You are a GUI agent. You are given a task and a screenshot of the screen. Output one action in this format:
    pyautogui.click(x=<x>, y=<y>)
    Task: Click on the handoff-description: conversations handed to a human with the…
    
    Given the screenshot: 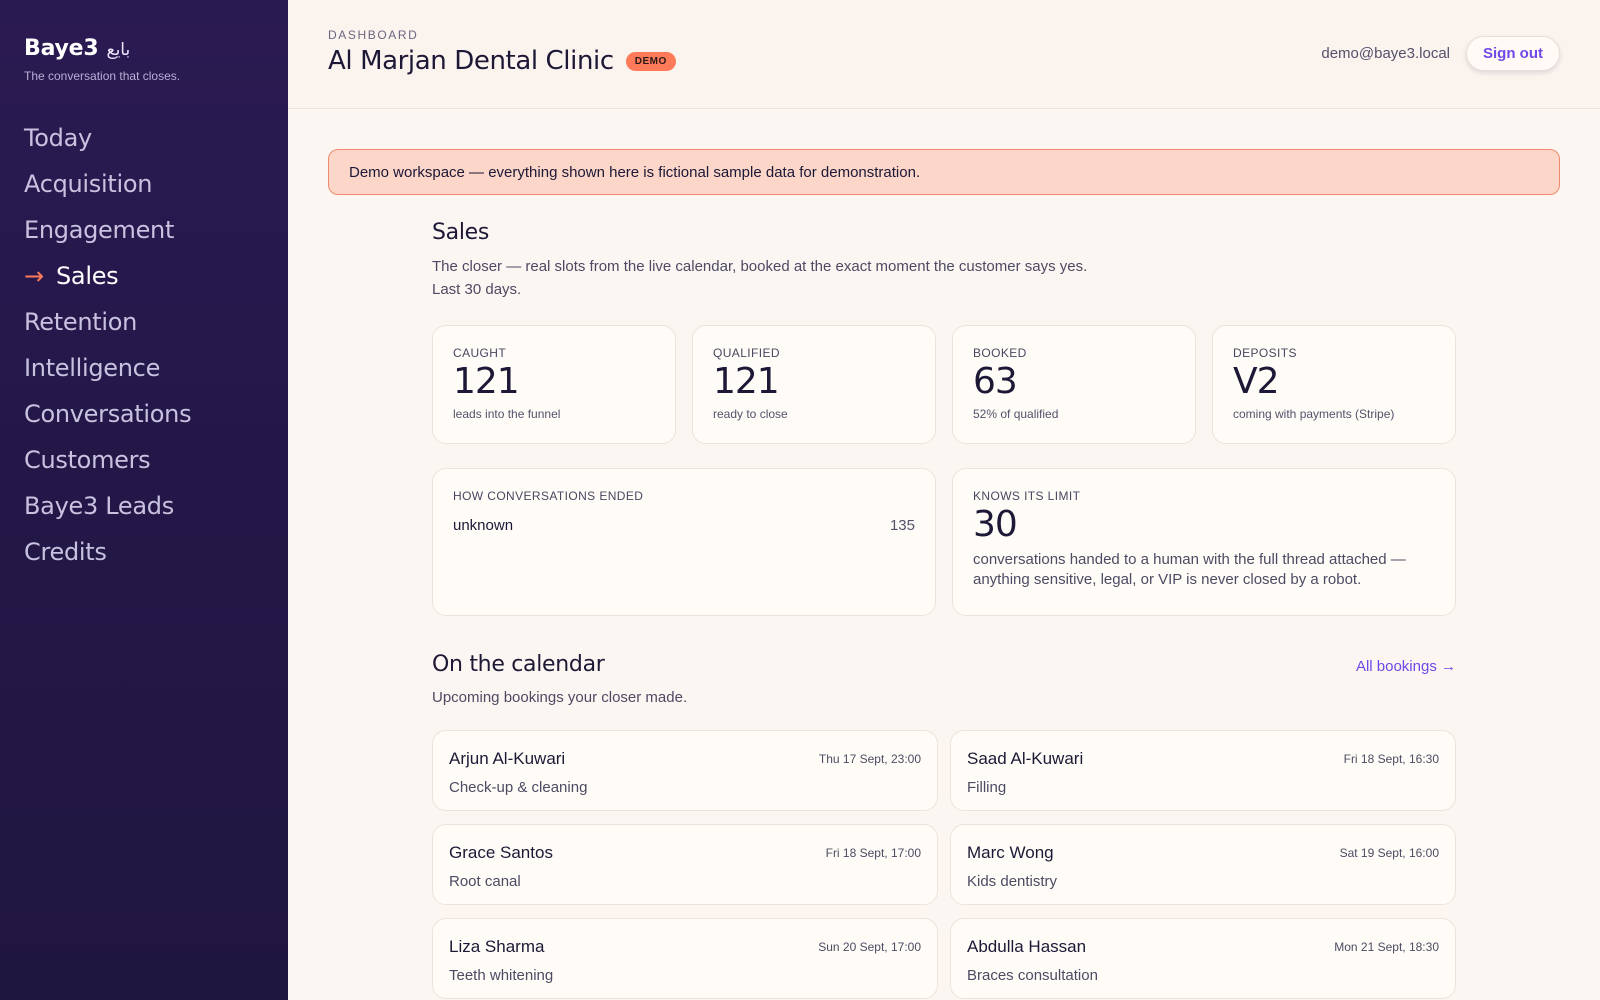 What is the action you would take?
    pyautogui.click(x=1189, y=569)
    